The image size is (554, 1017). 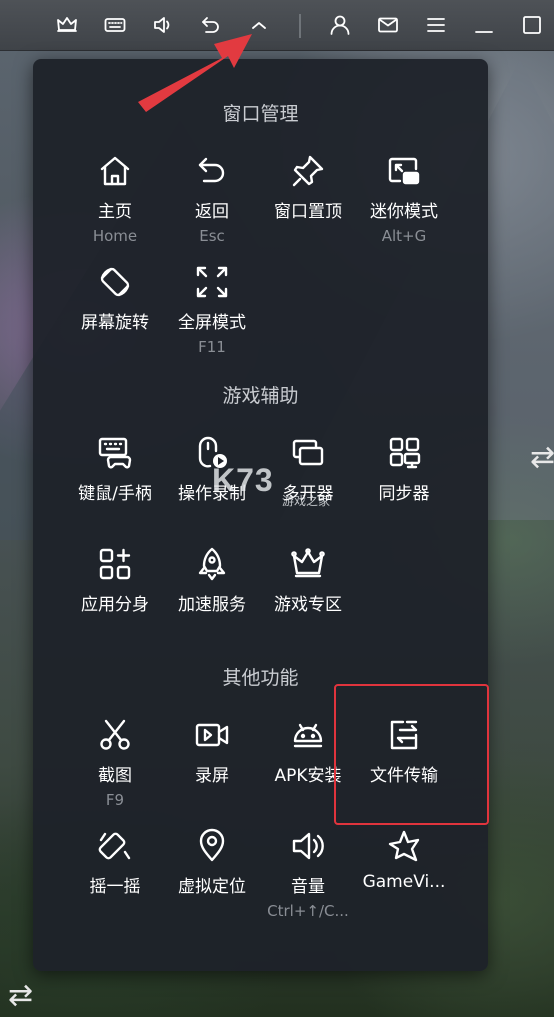 What do you see at coordinates (484, 25) in the screenshot?
I see `minimize-icon` at bounding box center [484, 25].